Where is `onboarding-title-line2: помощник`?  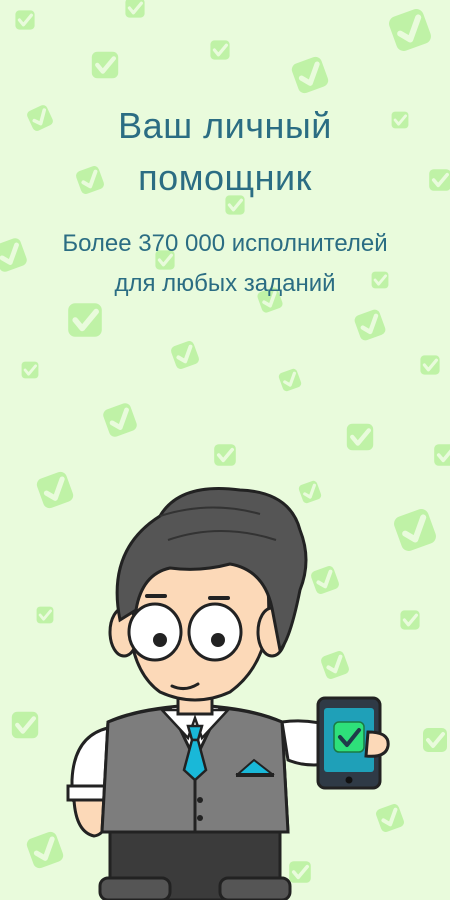 onboarding-title-line2: помощник is located at coordinates (225, 177).